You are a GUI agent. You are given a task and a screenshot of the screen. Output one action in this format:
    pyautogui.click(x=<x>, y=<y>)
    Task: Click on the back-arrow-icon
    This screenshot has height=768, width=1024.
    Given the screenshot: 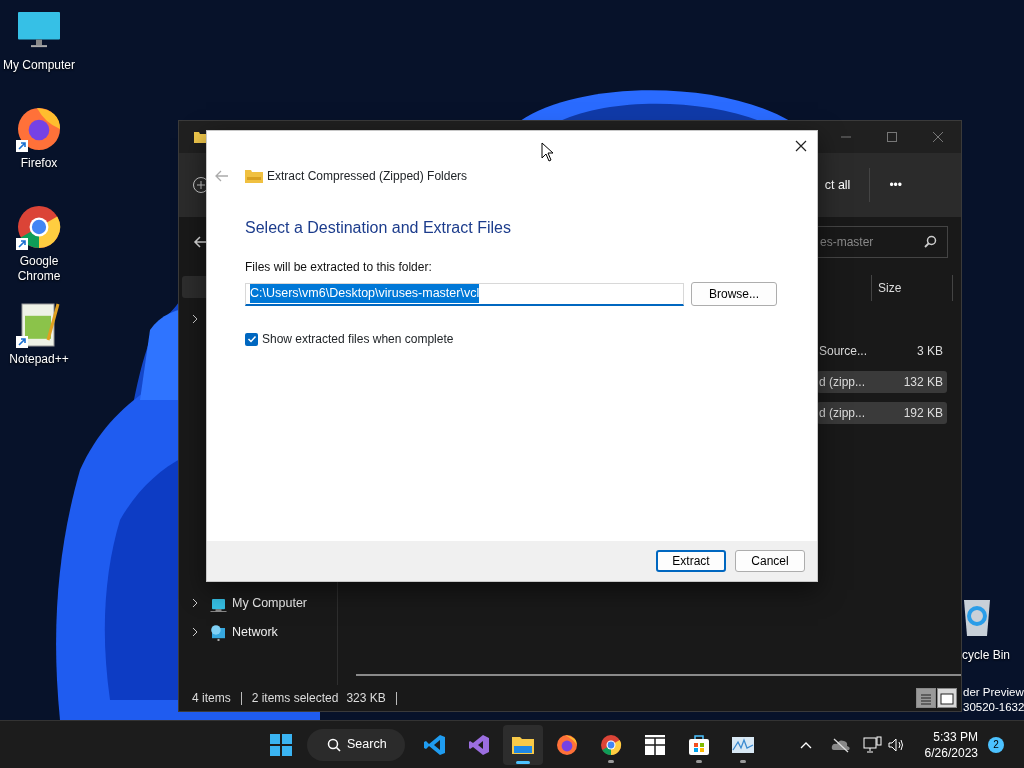 What is the action you would take?
    pyautogui.click(x=200, y=242)
    